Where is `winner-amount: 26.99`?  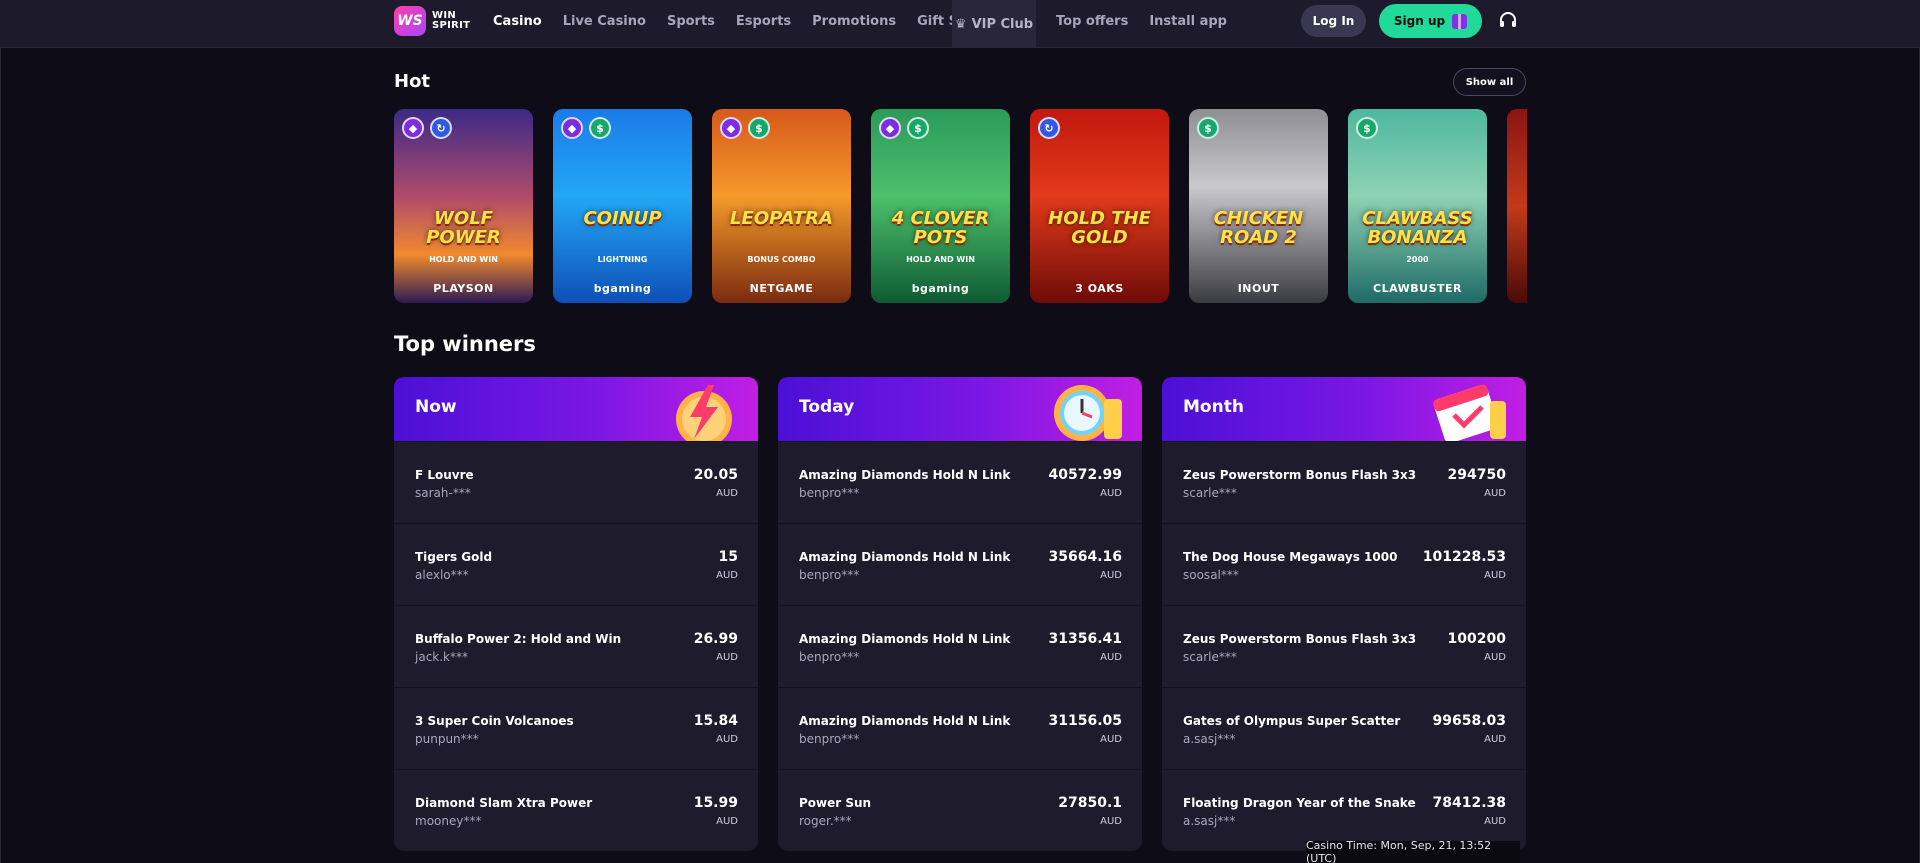
winner-amount: 26.99 is located at coordinates (715, 639).